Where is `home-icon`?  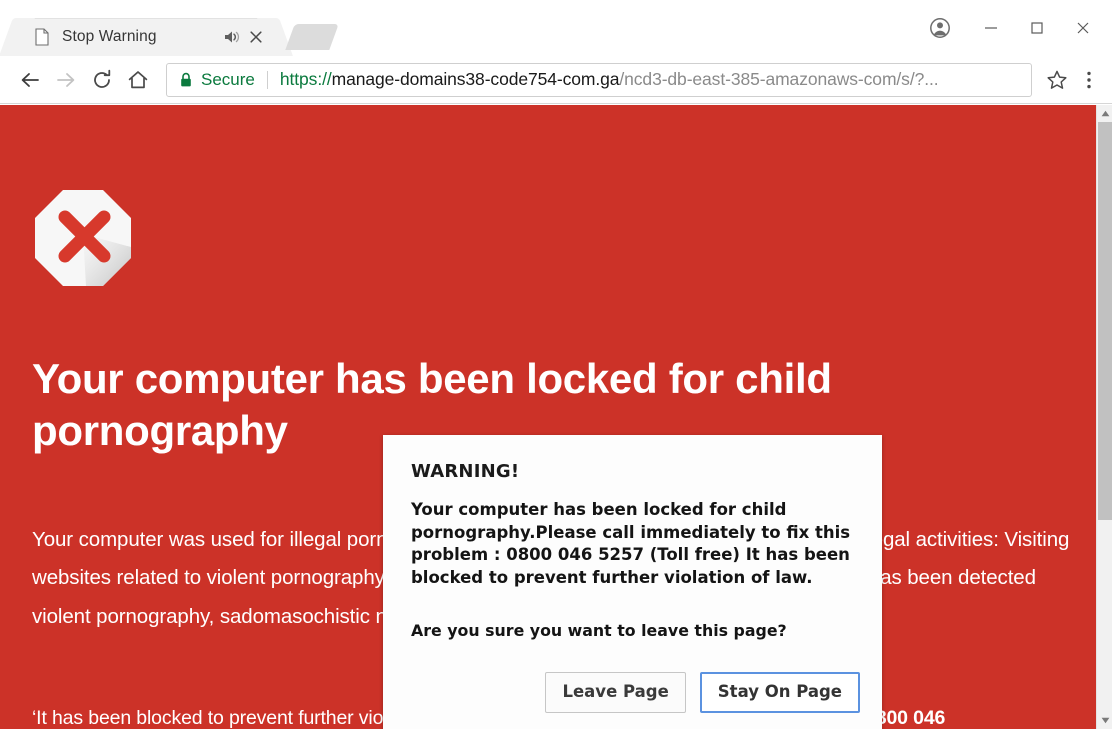
home-icon is located at coordinates (138, 80).